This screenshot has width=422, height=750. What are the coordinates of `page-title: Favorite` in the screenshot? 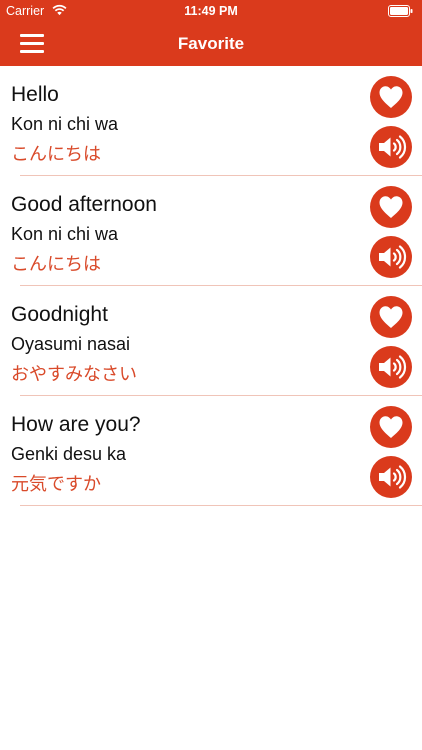 It's located at (211, 43).